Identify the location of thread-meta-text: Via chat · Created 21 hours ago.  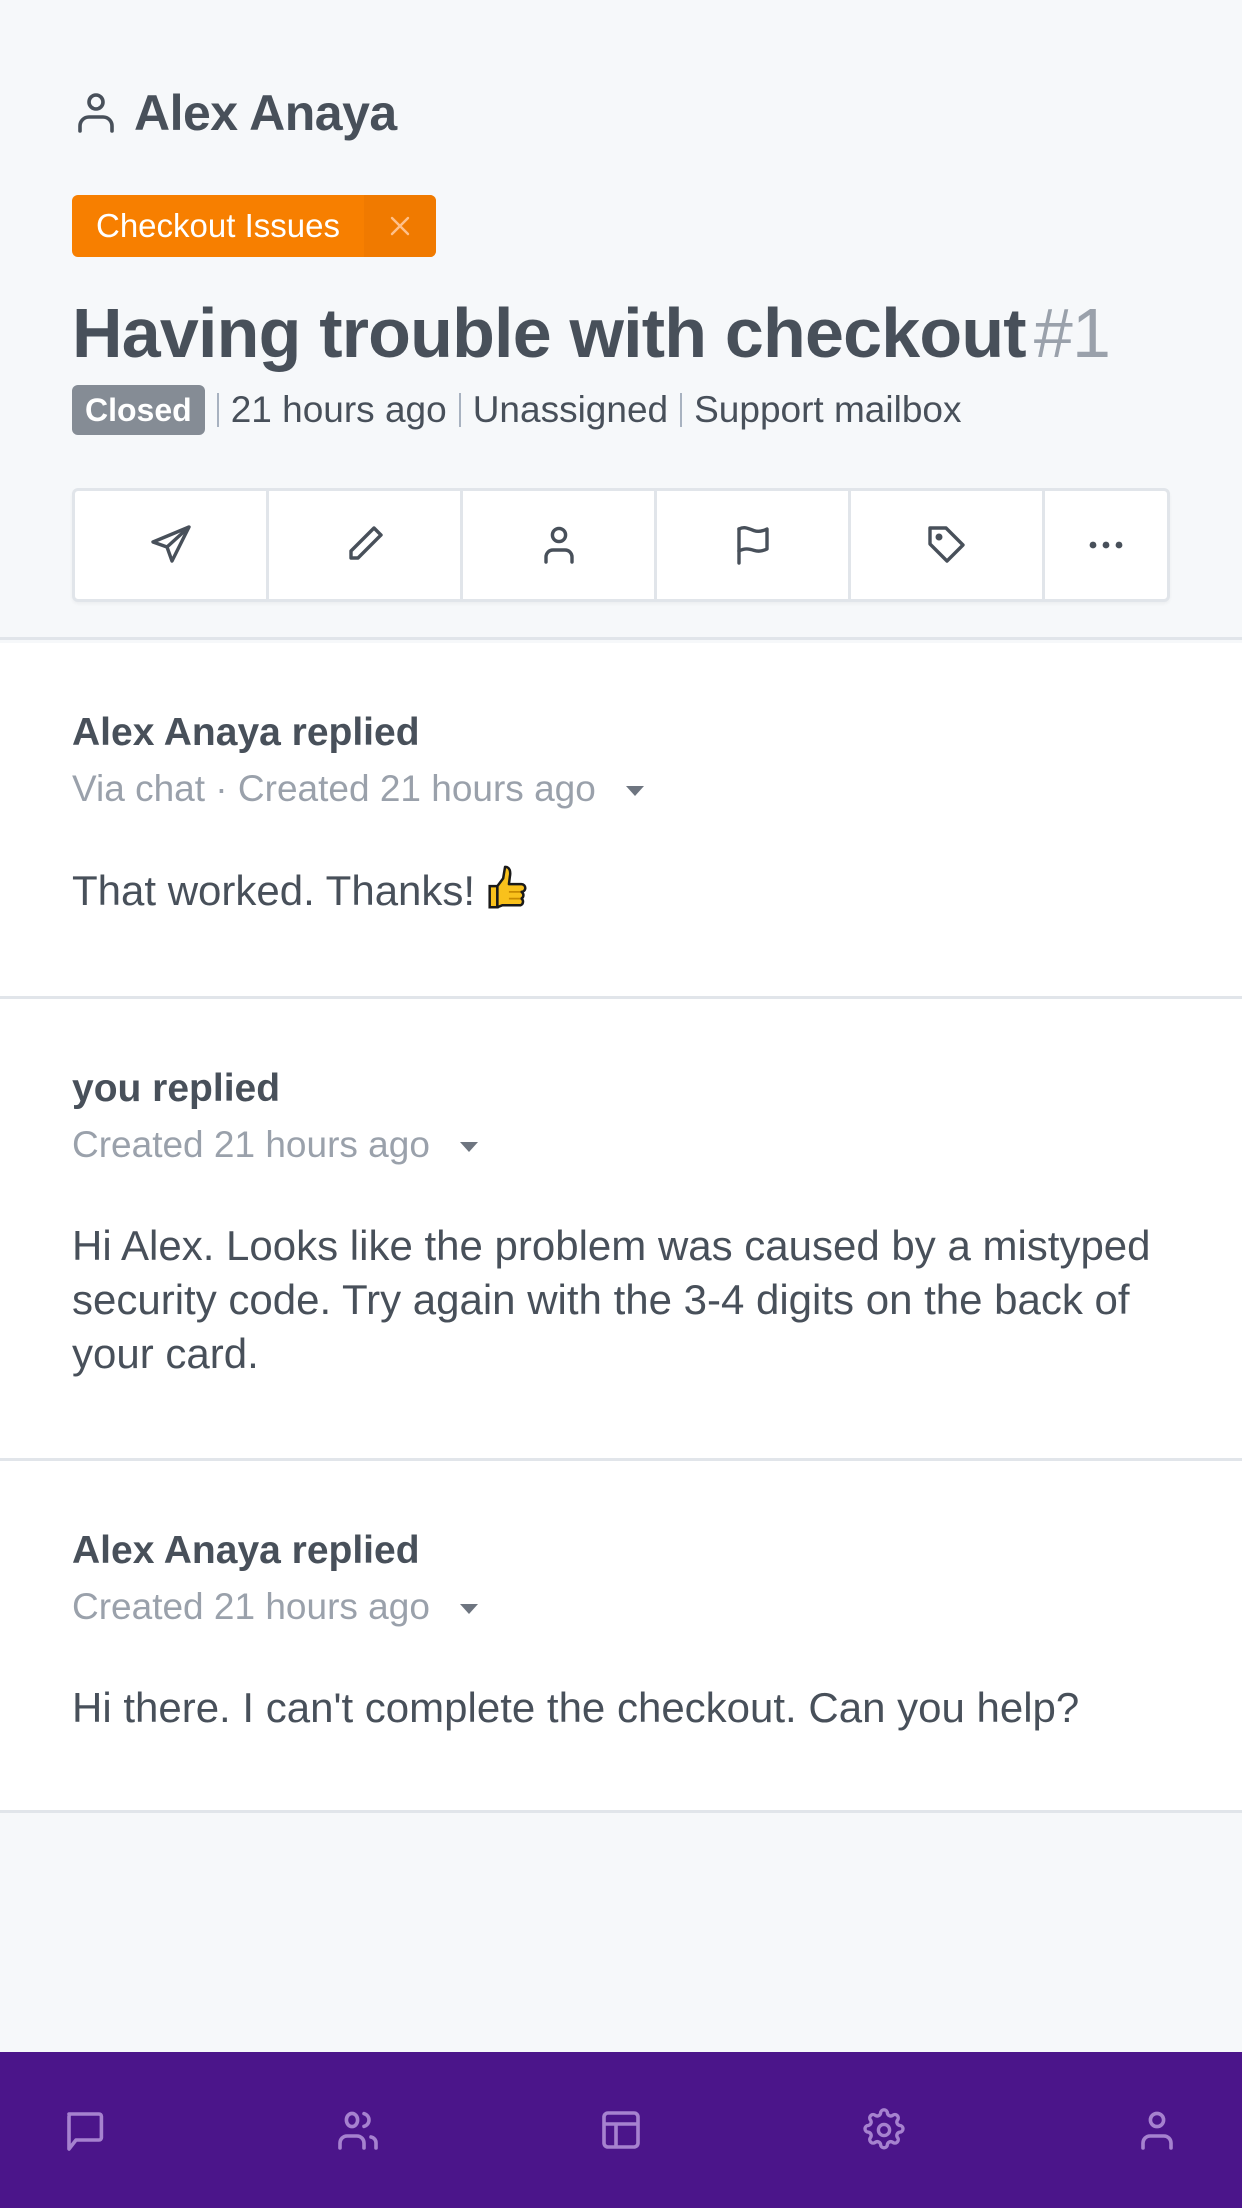
(334, 788).